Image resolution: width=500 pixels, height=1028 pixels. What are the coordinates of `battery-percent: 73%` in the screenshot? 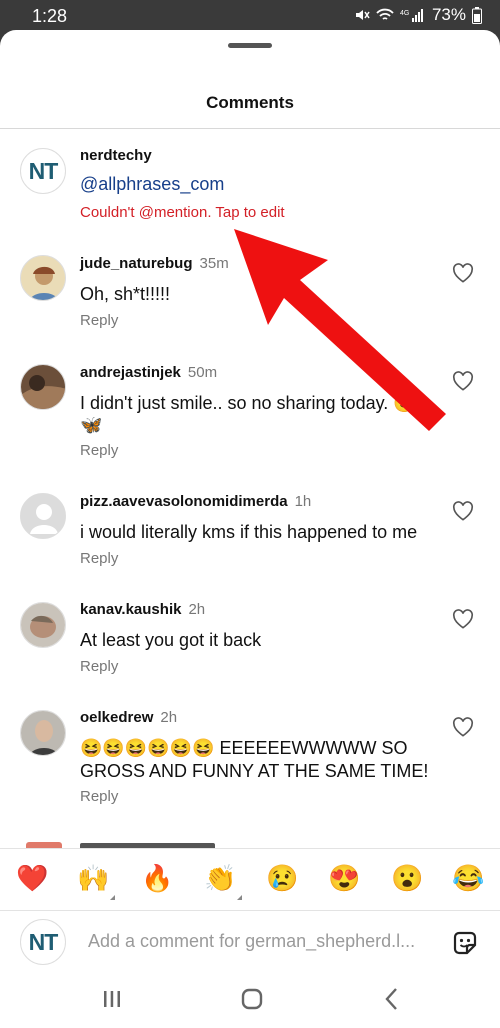 It's located at (448, 14).